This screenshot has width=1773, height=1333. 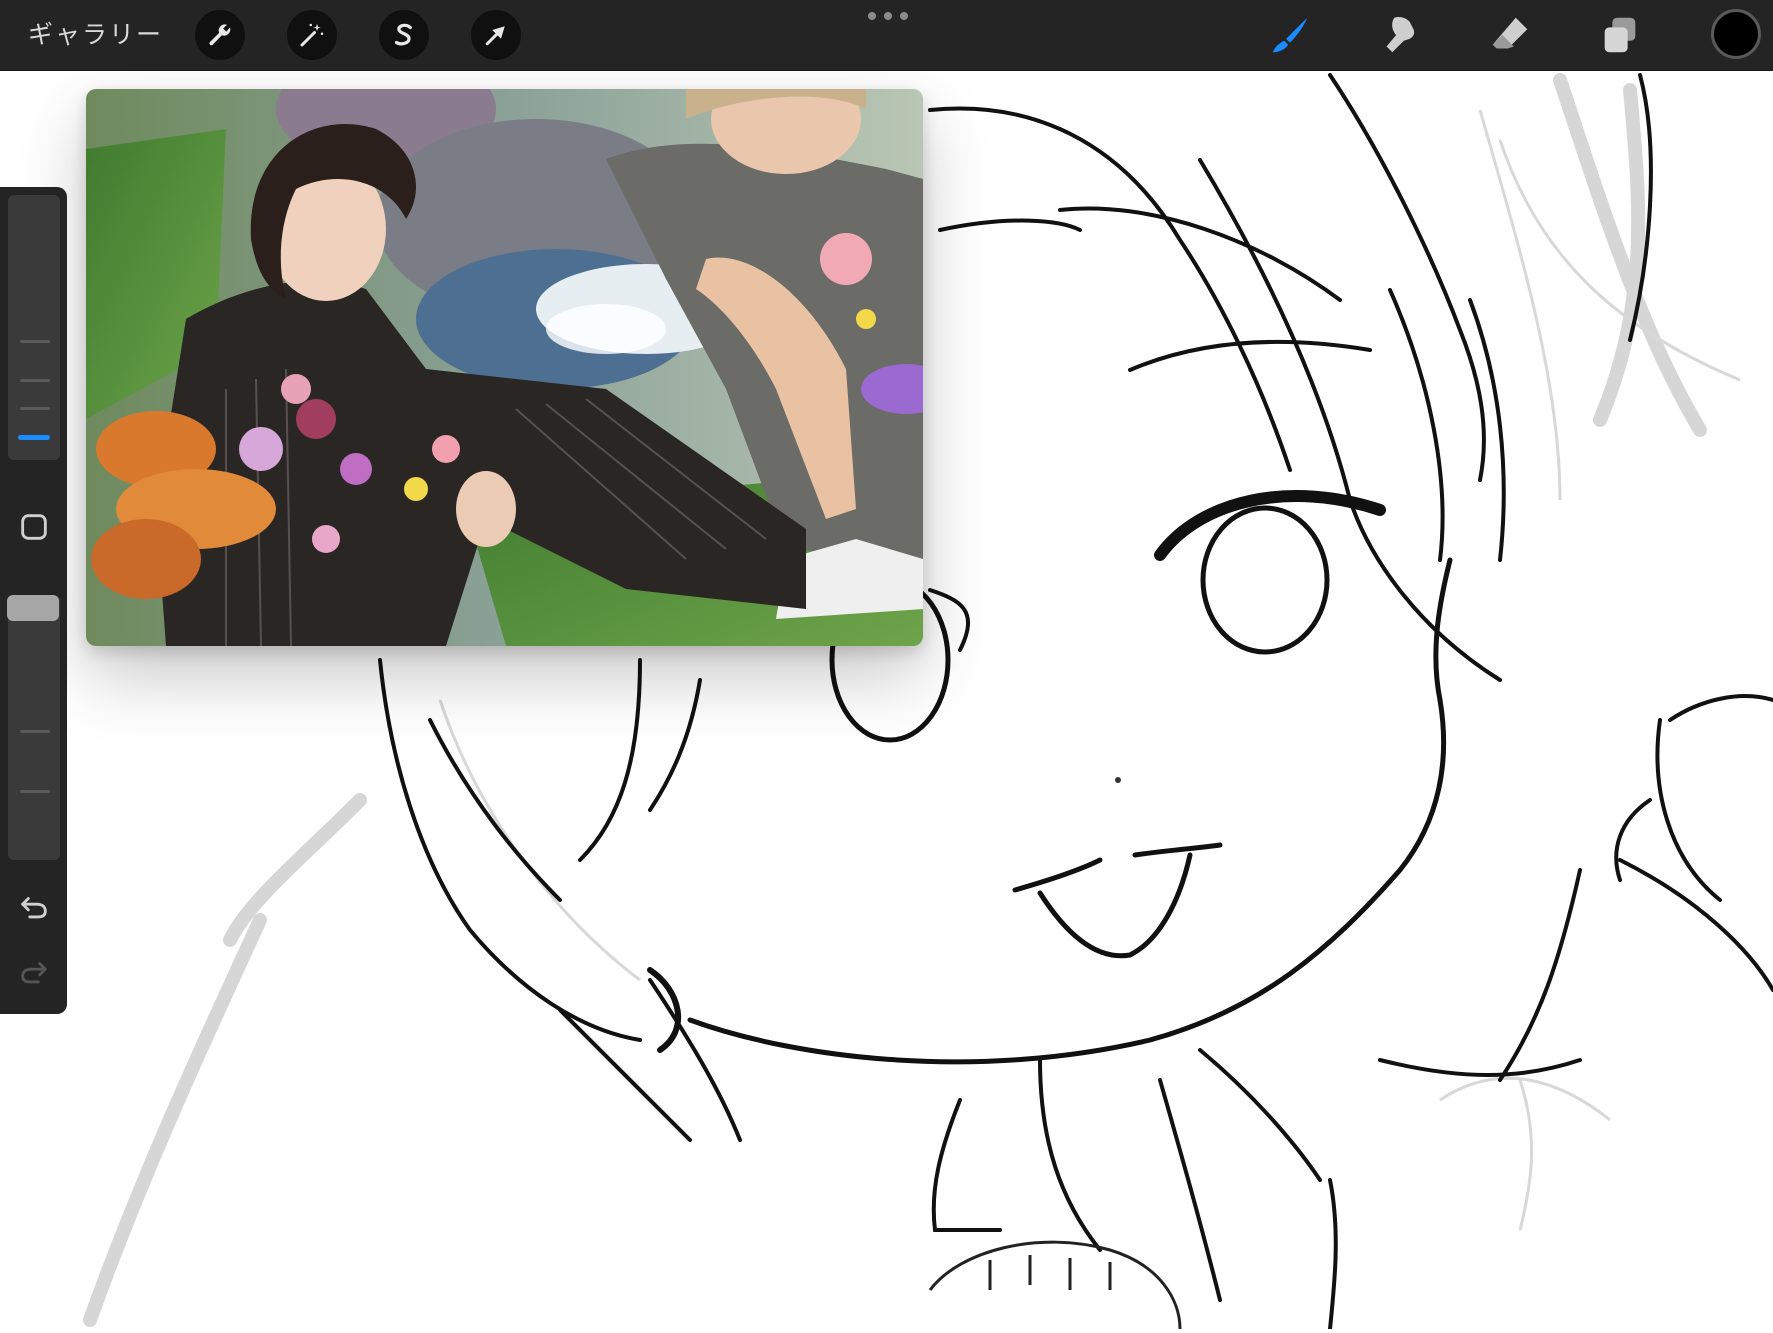 I want to click on redo-button, so click(x=34, y=972).